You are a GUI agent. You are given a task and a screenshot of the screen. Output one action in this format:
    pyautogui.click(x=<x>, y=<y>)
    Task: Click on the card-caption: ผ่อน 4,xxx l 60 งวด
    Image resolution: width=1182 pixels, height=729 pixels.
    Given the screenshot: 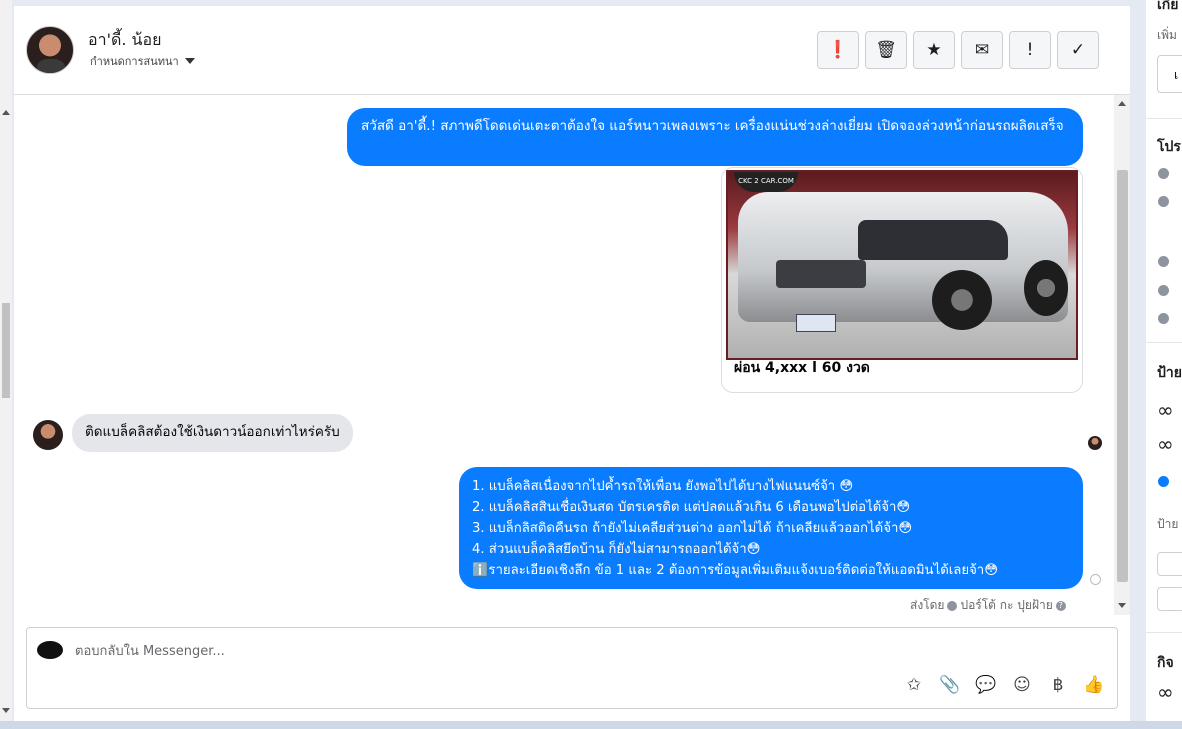 What is the action you would take?
    pyautogui.click(x=802, y=368)
    